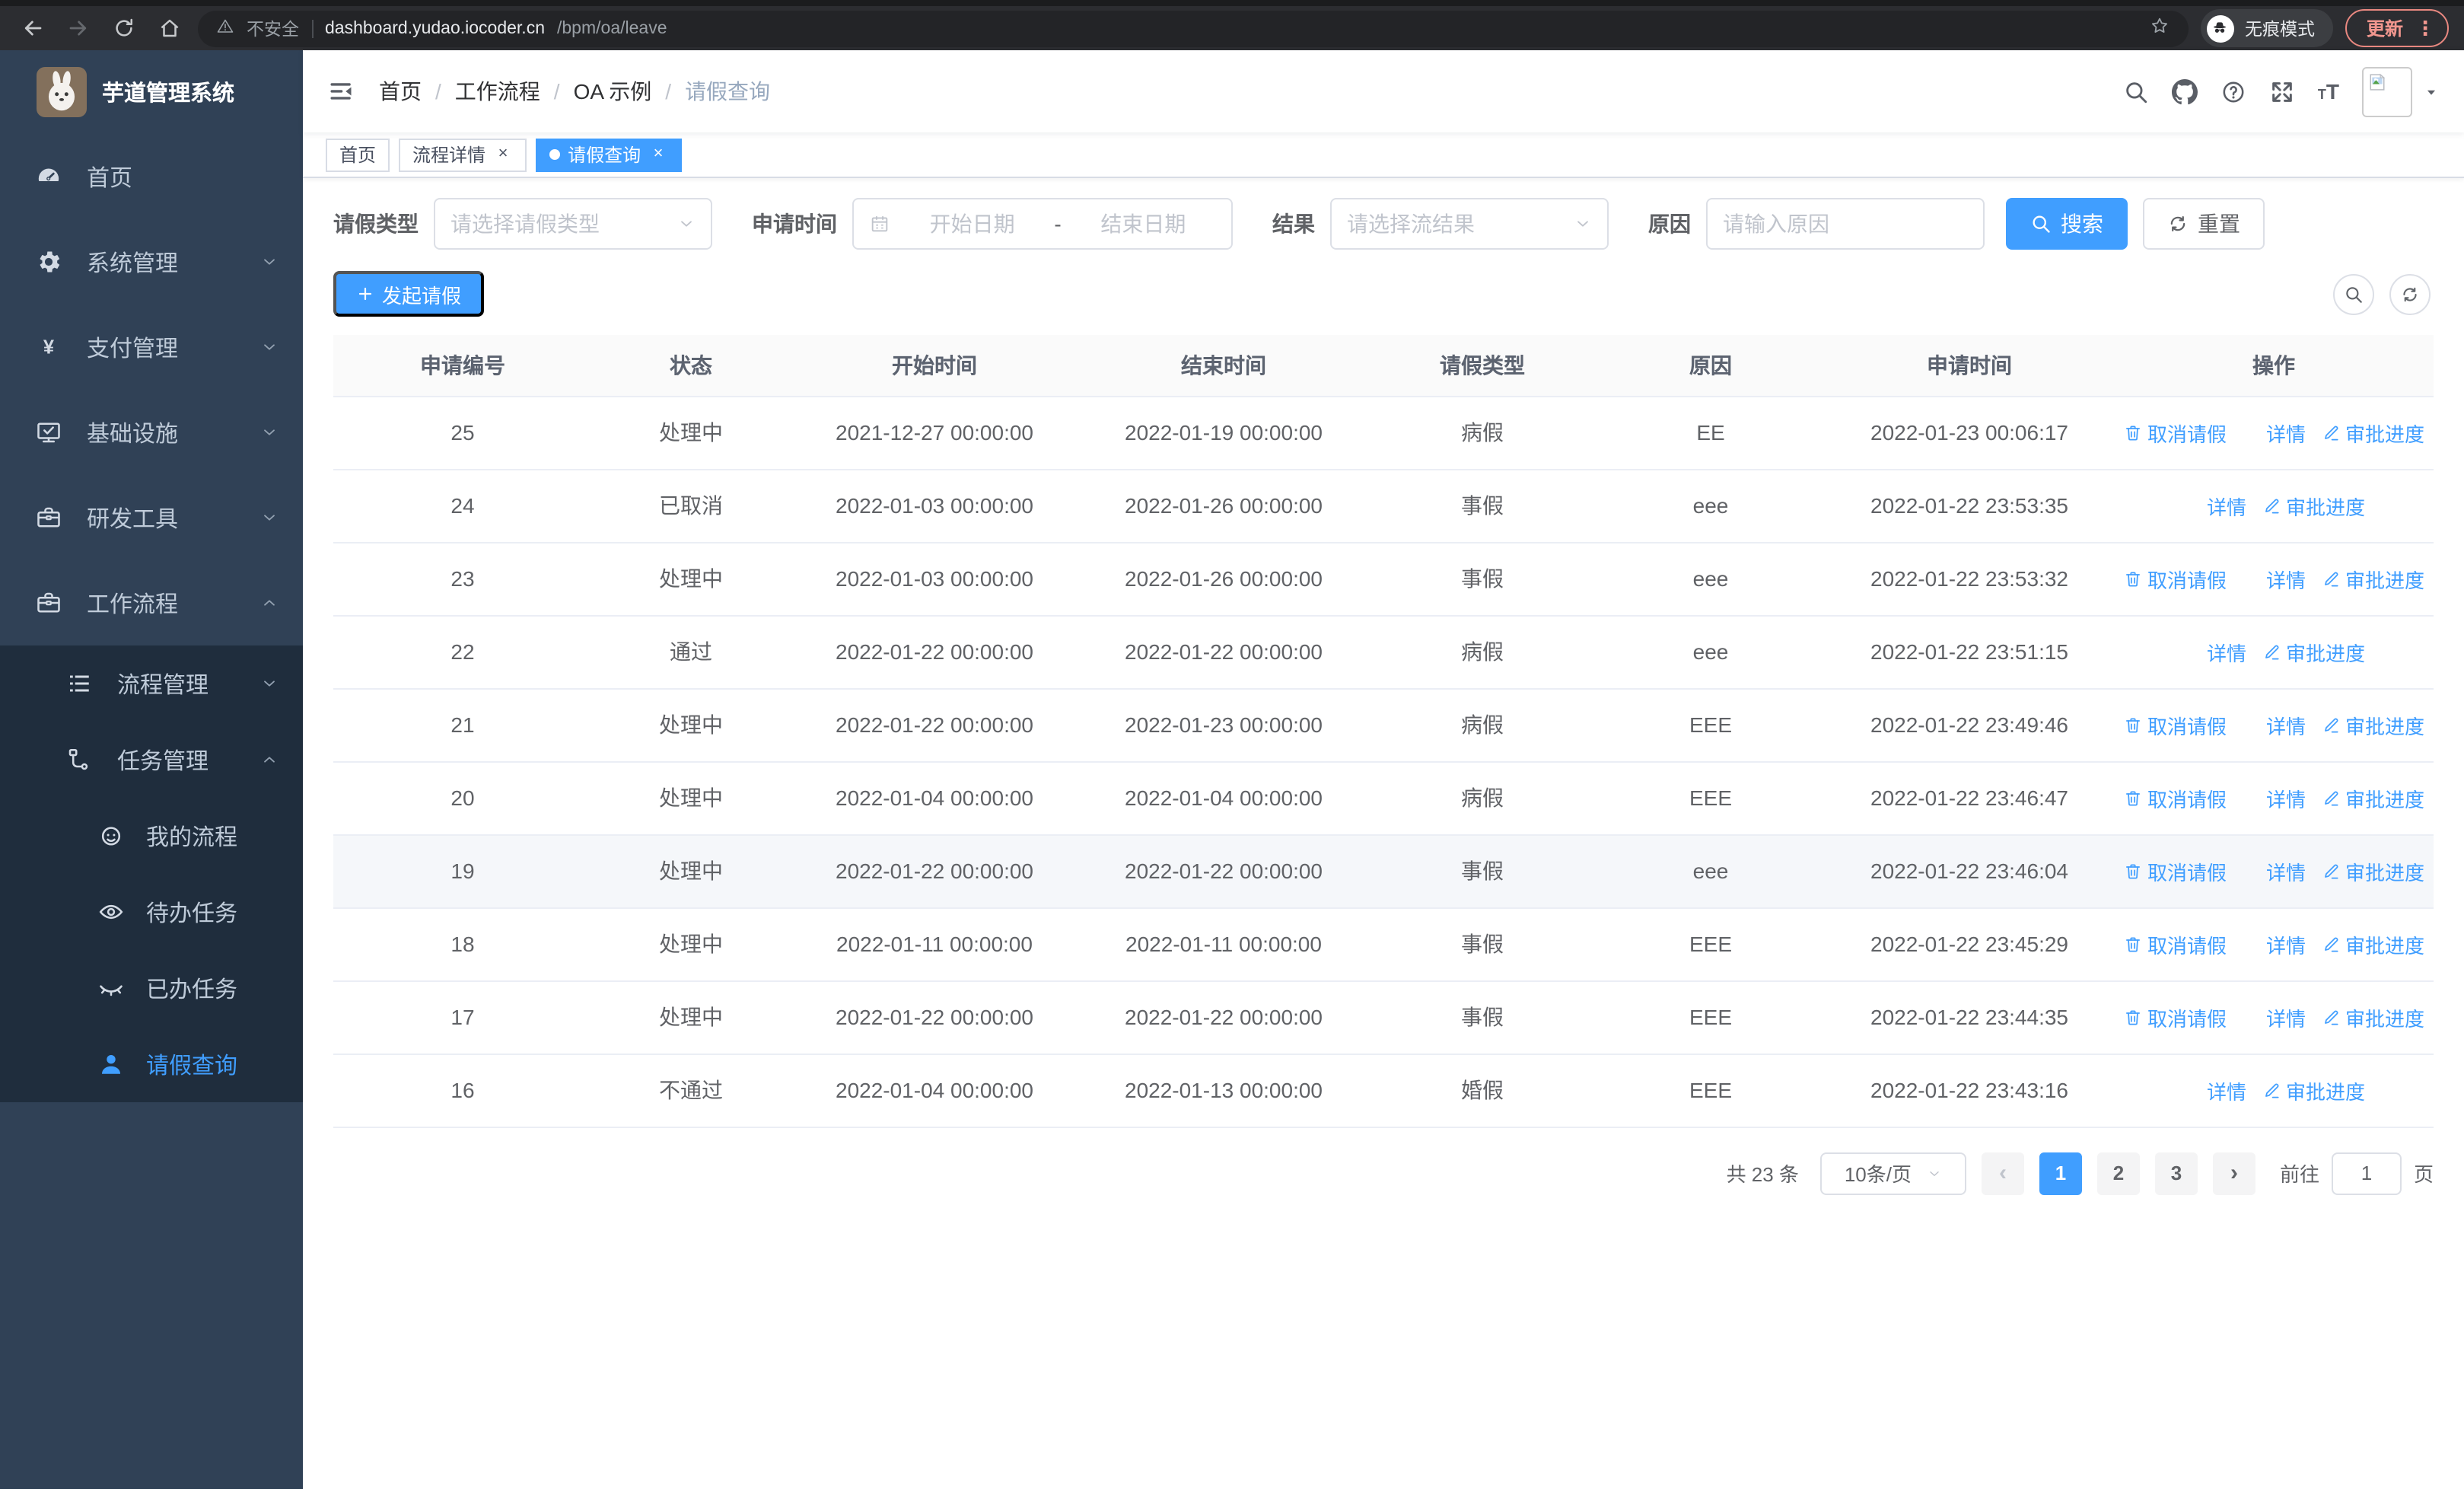 This screenshot has width=2464, height=1495. I want to click on back-arrow-icon, so click(32, 28).